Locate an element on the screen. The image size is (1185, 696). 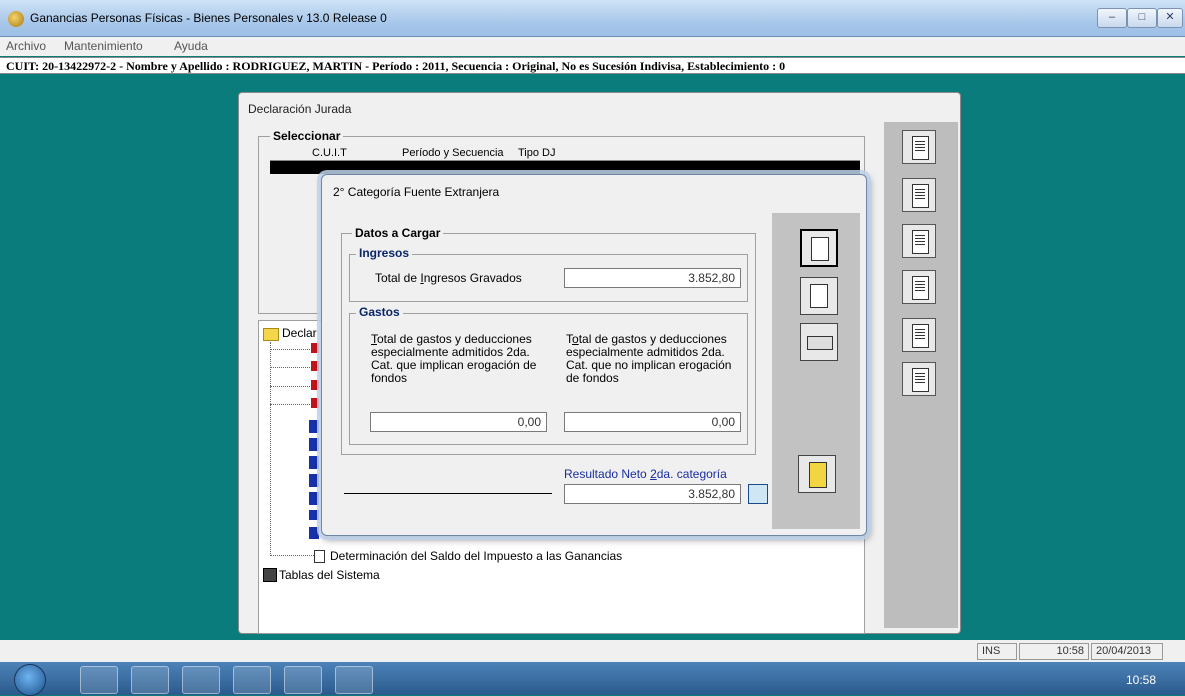
maximize-button: □ is located at coordinates (1142, 18).